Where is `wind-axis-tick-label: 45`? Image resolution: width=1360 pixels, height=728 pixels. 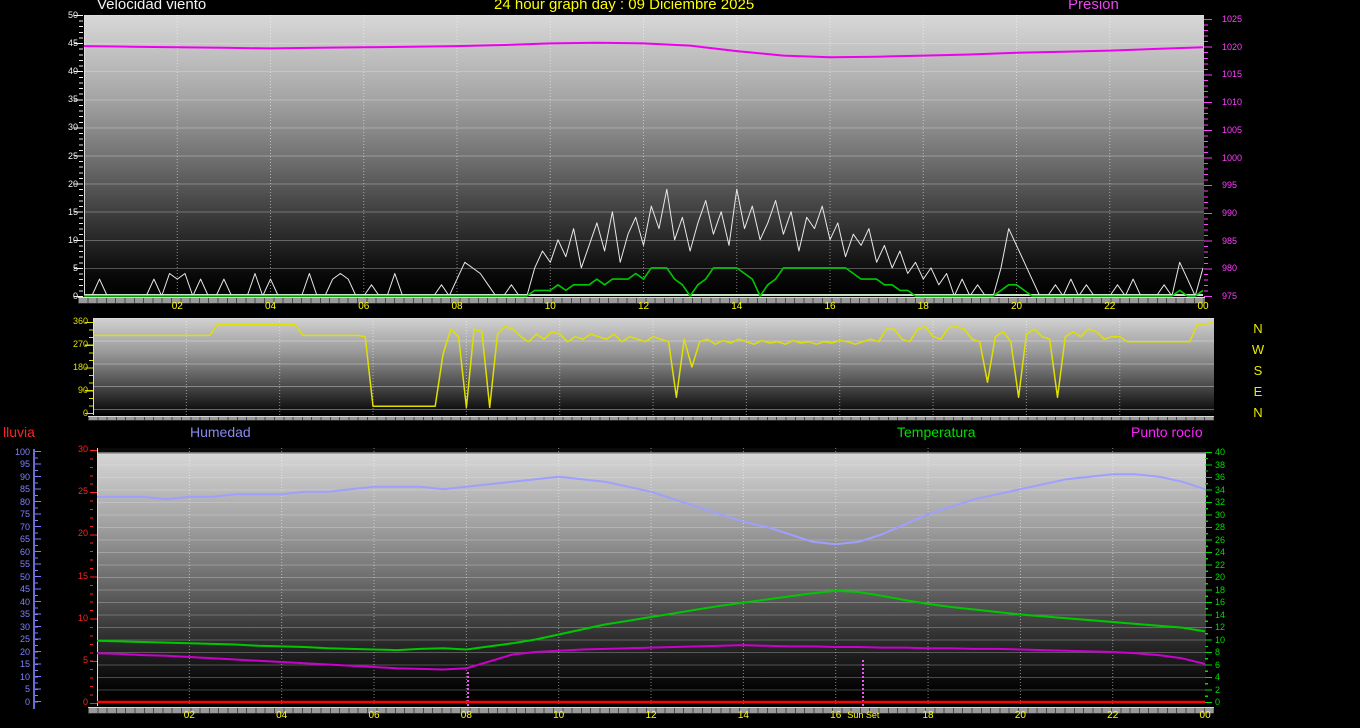 wind-axis-tick-label: 45 is located at coordinates (72, 43).